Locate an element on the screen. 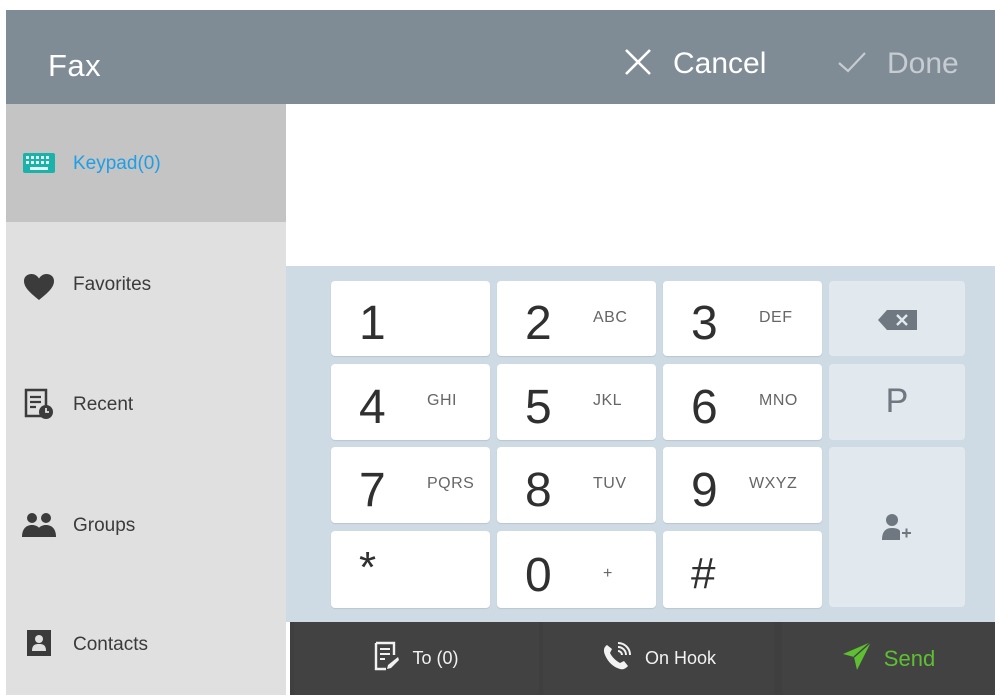 The height and width of the screenshot is (695, 995). pause-button: P is located at coordinates (897, 402).